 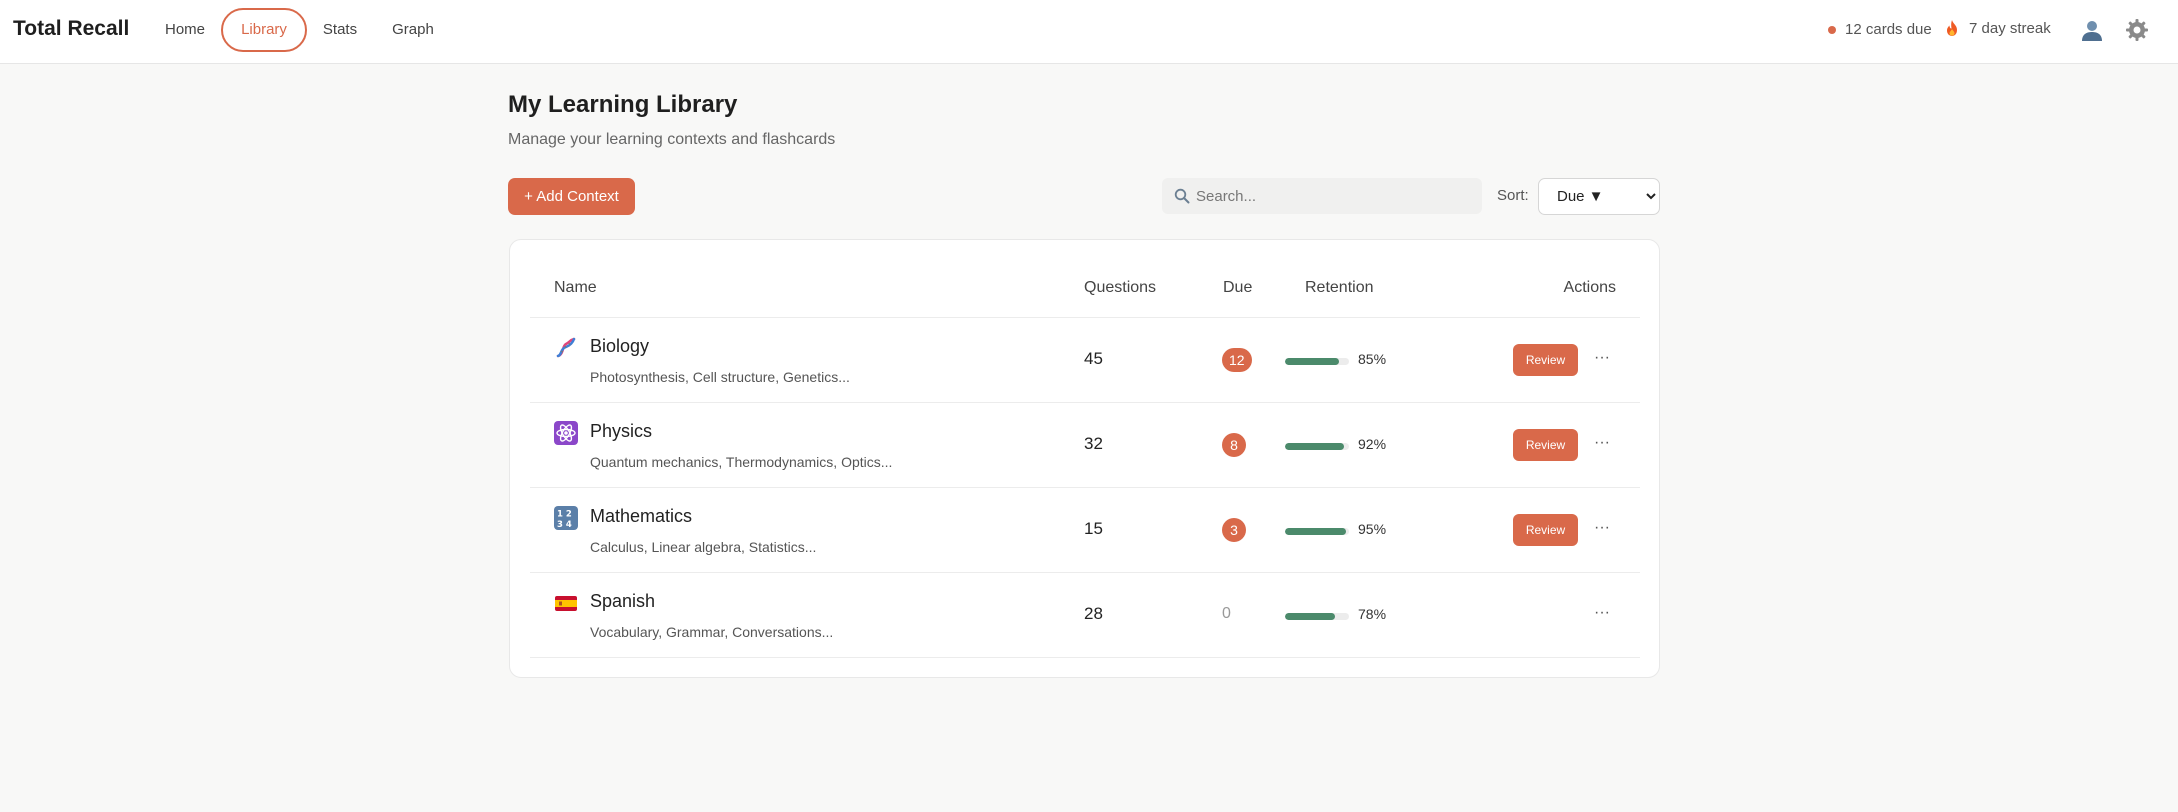 I want to click on cards-due-text: 12 cards due, so click(x=1888, y=29).